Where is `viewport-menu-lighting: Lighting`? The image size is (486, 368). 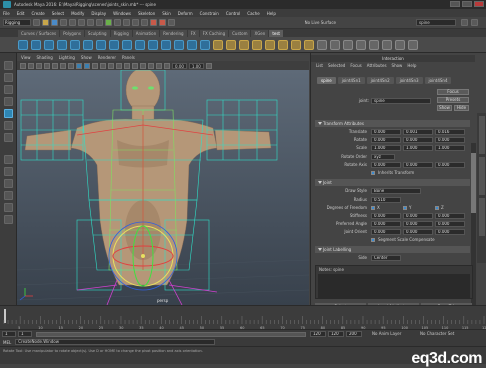 viewport-menu-lighting: Lighting is located at coordinates (67, 57).